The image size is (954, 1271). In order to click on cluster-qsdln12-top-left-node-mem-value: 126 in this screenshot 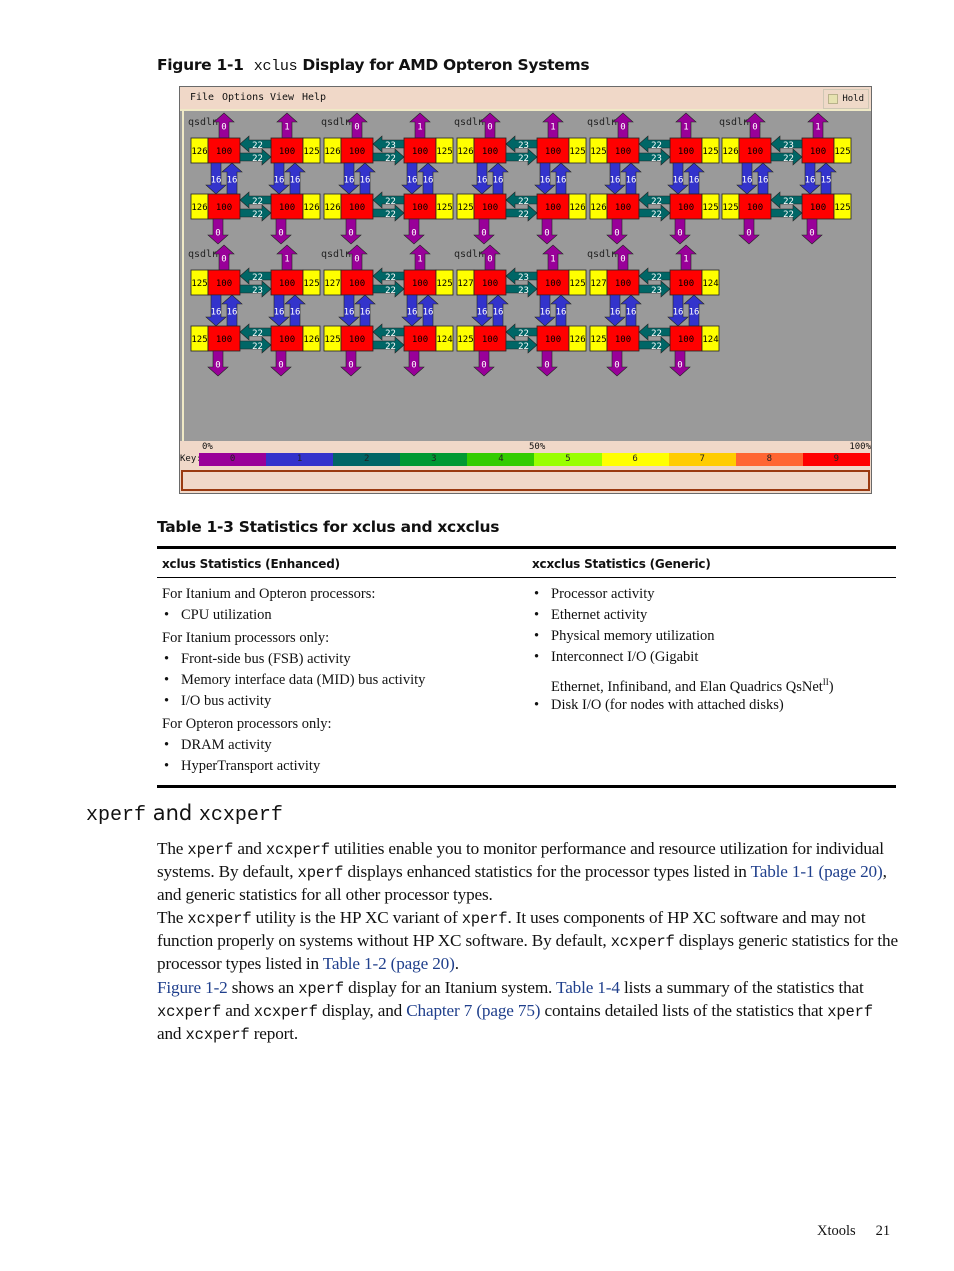, I will do `click(730, 152)`.